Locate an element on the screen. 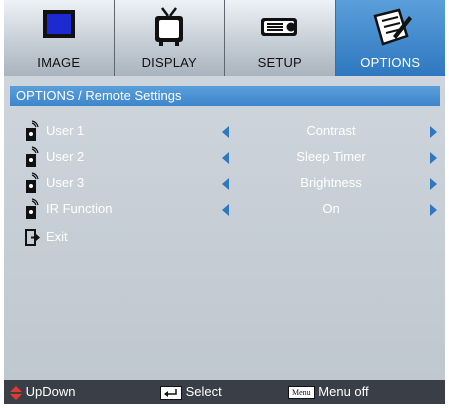  tab-display-label: DISPLAY is located at coordinates (169, 62).